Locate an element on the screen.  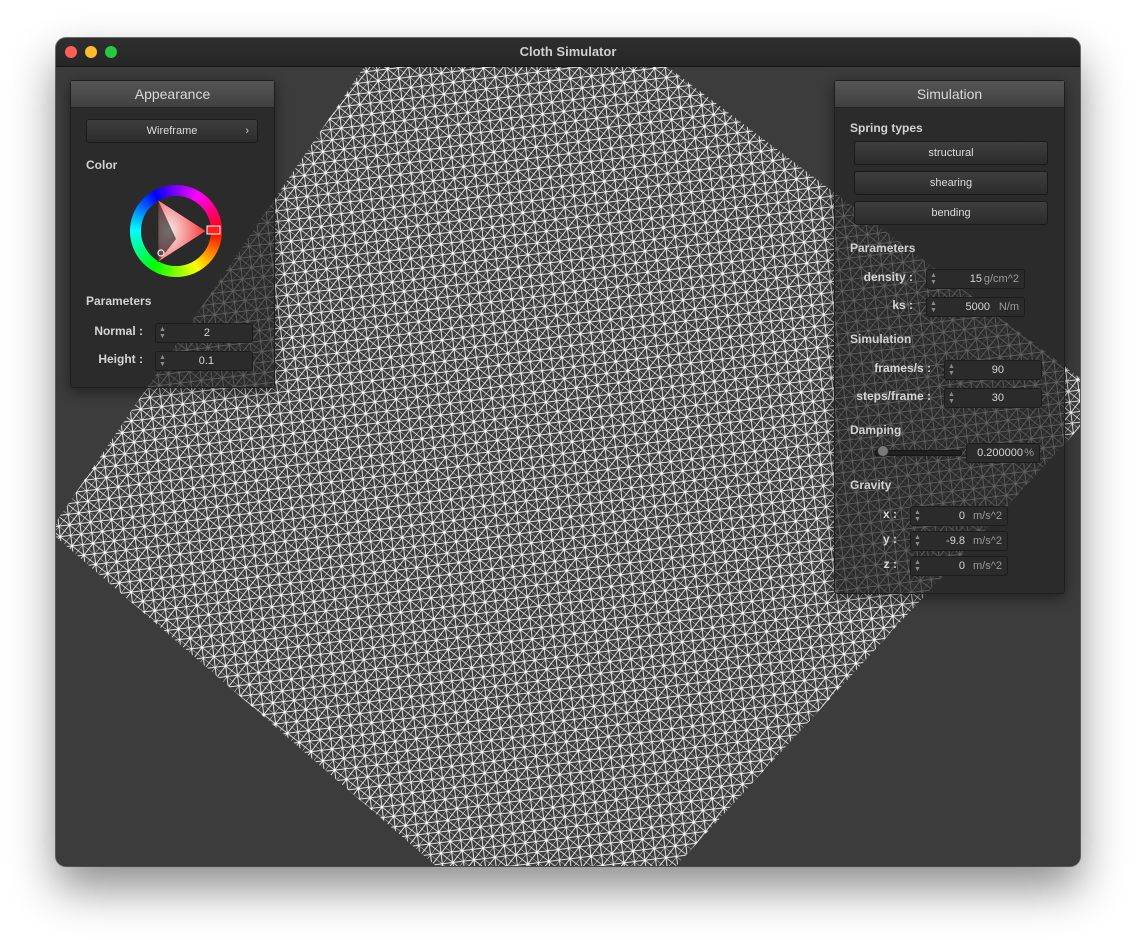
color-label: Color is located at coordinates (102, 165).